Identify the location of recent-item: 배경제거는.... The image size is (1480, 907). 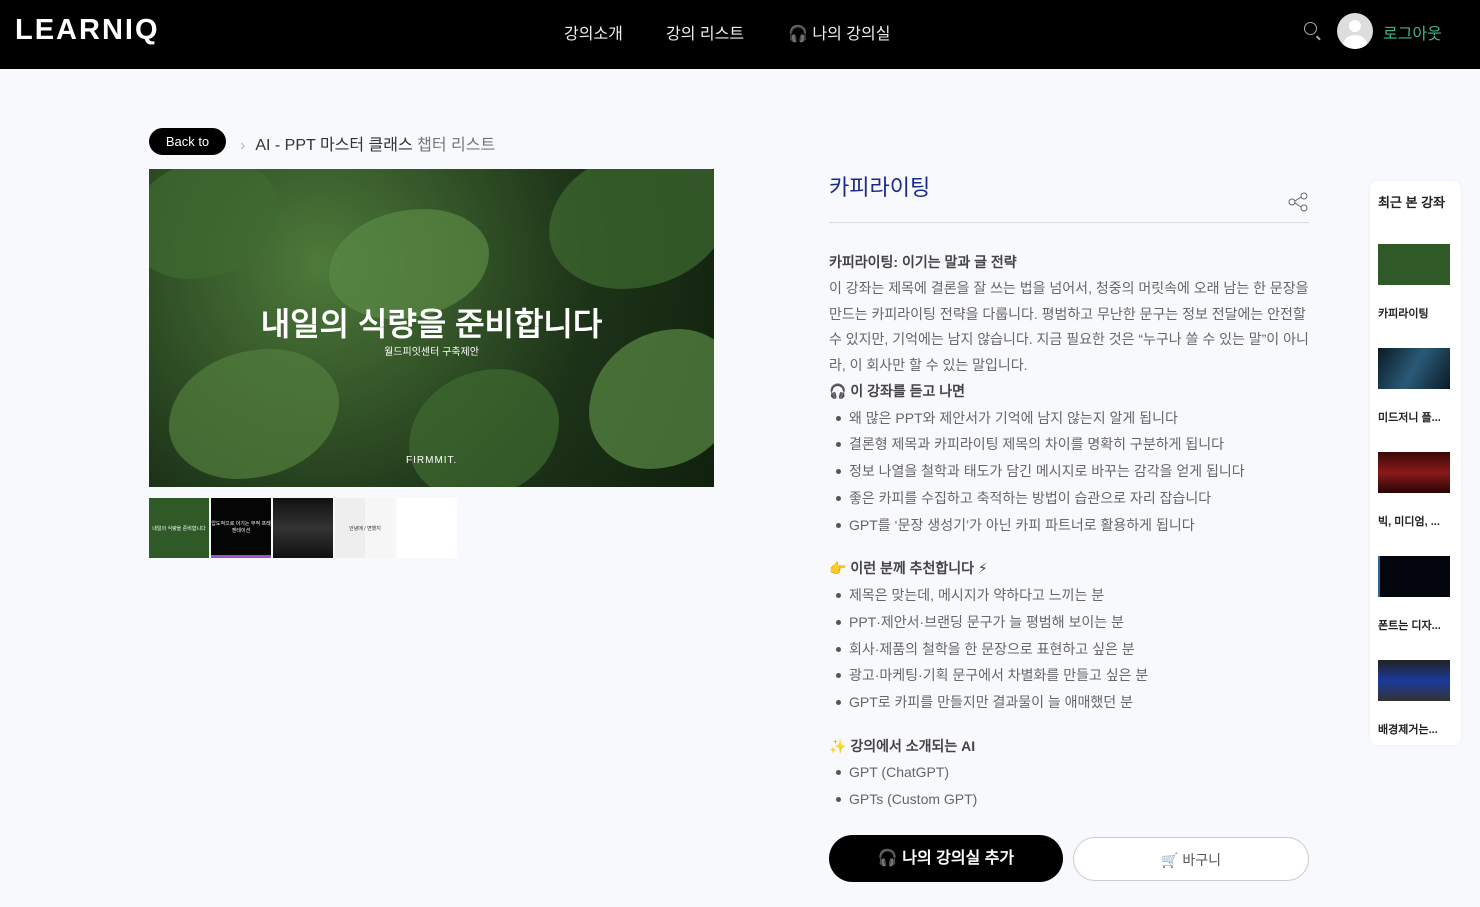
(1414, 698).